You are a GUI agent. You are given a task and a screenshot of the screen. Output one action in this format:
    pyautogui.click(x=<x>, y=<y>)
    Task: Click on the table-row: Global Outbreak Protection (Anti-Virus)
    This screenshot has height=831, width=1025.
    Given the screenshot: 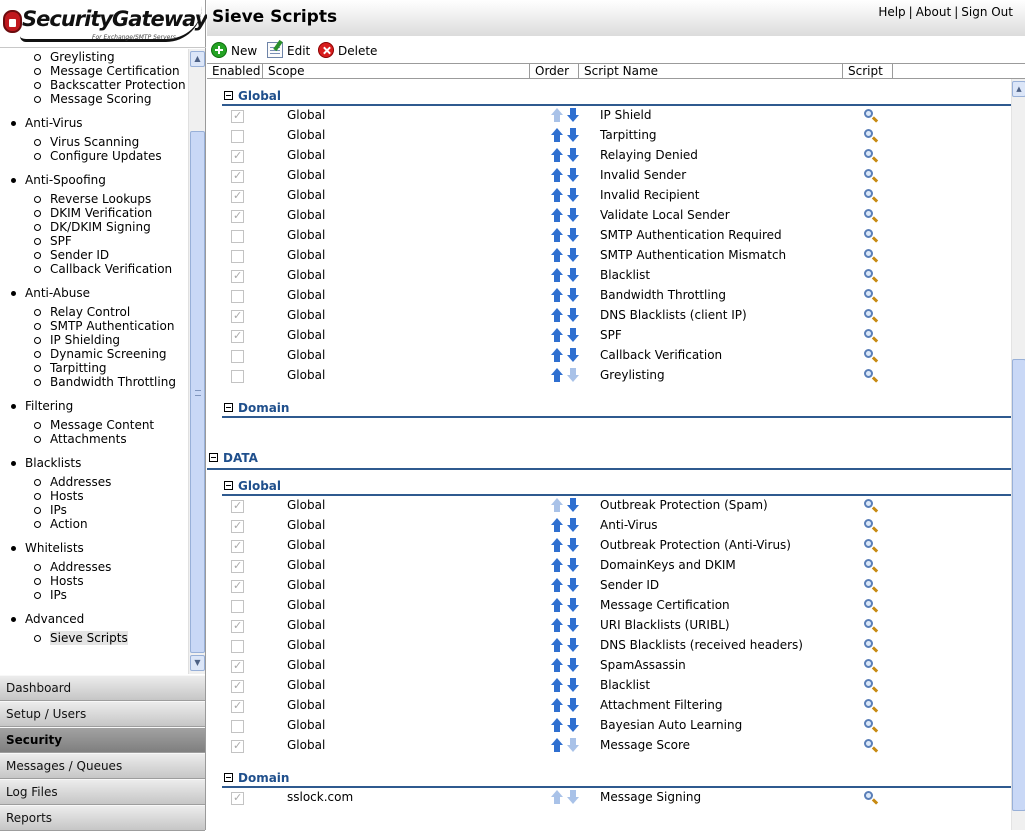 What is the action you would take?
    pyautogui.click(x=609, y=546)
    